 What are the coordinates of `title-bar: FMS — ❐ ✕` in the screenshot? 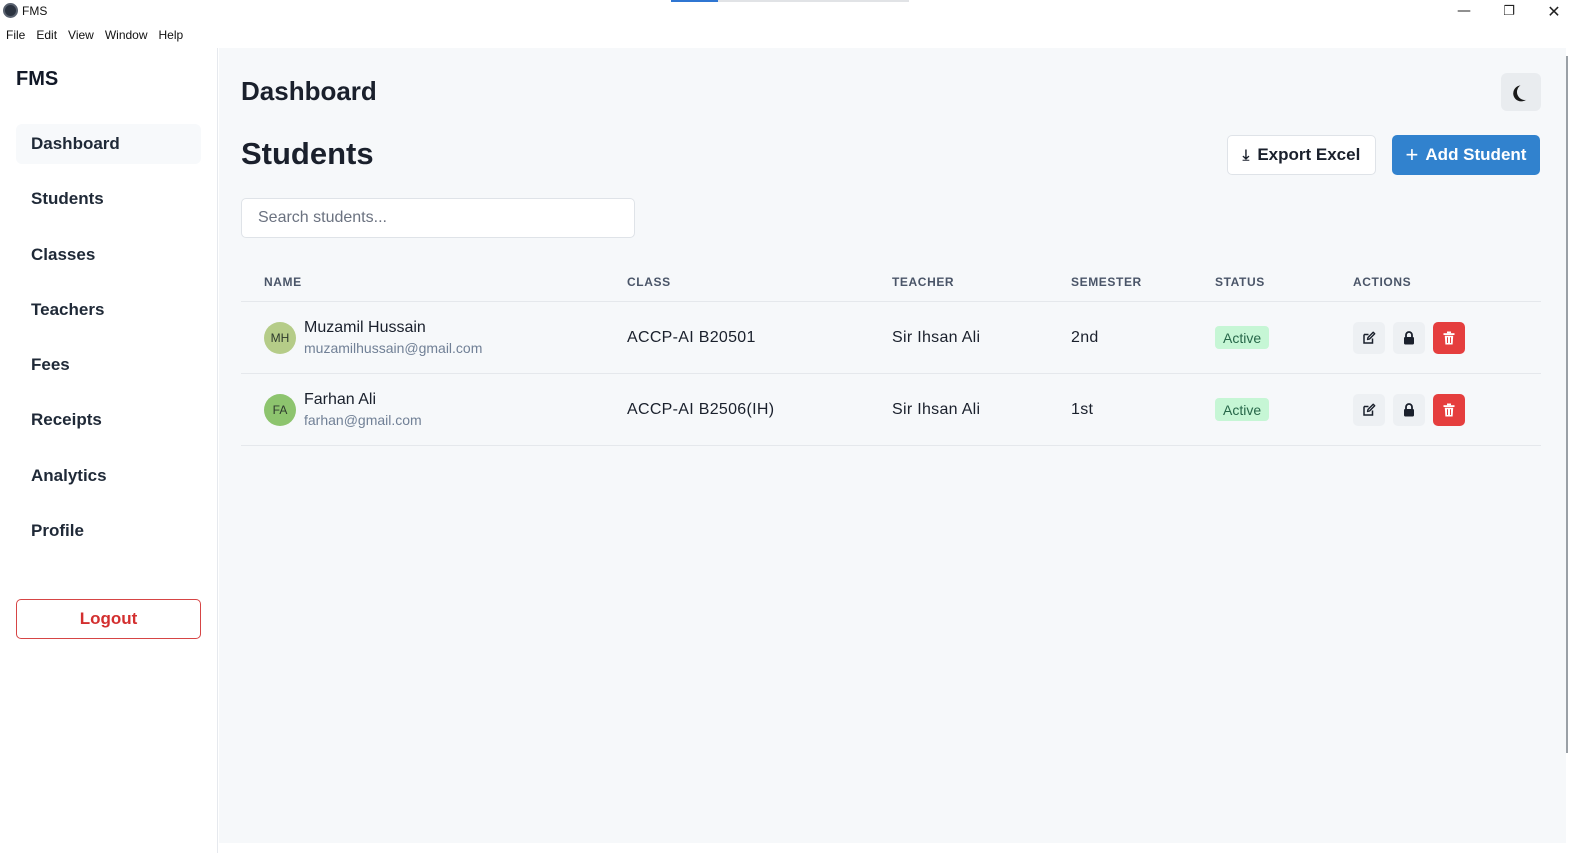 It's located at (794, 11).